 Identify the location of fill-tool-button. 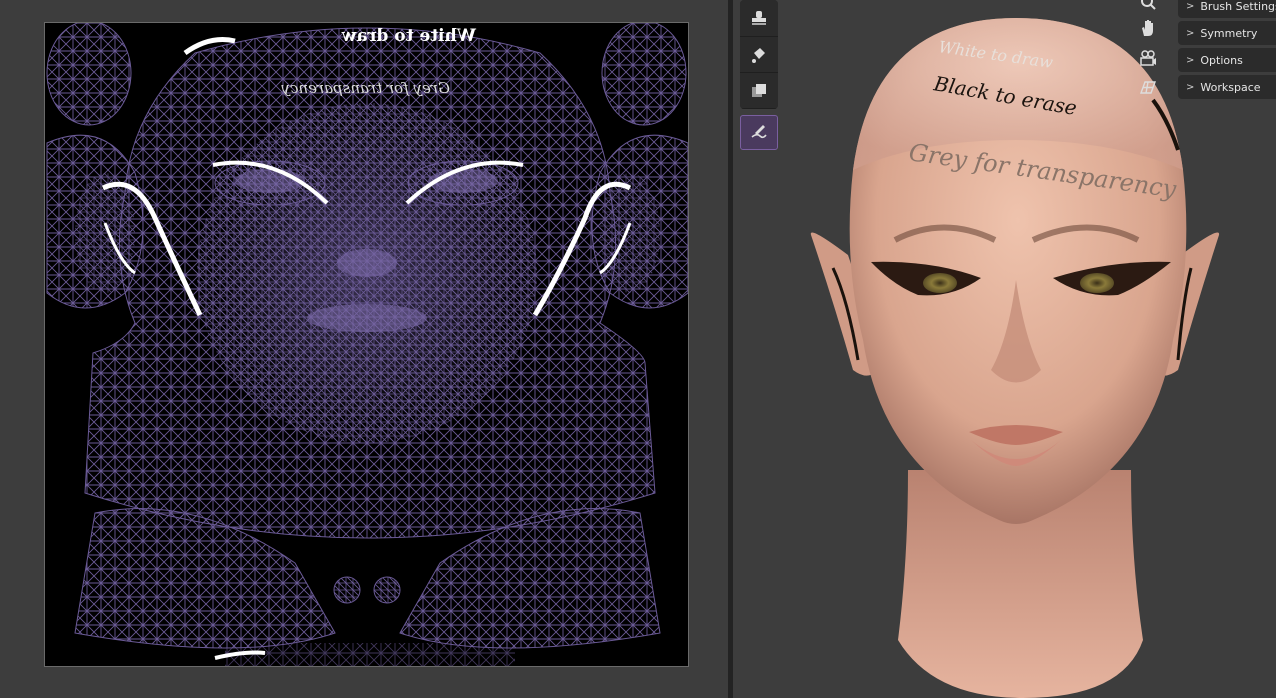
(759, 55).